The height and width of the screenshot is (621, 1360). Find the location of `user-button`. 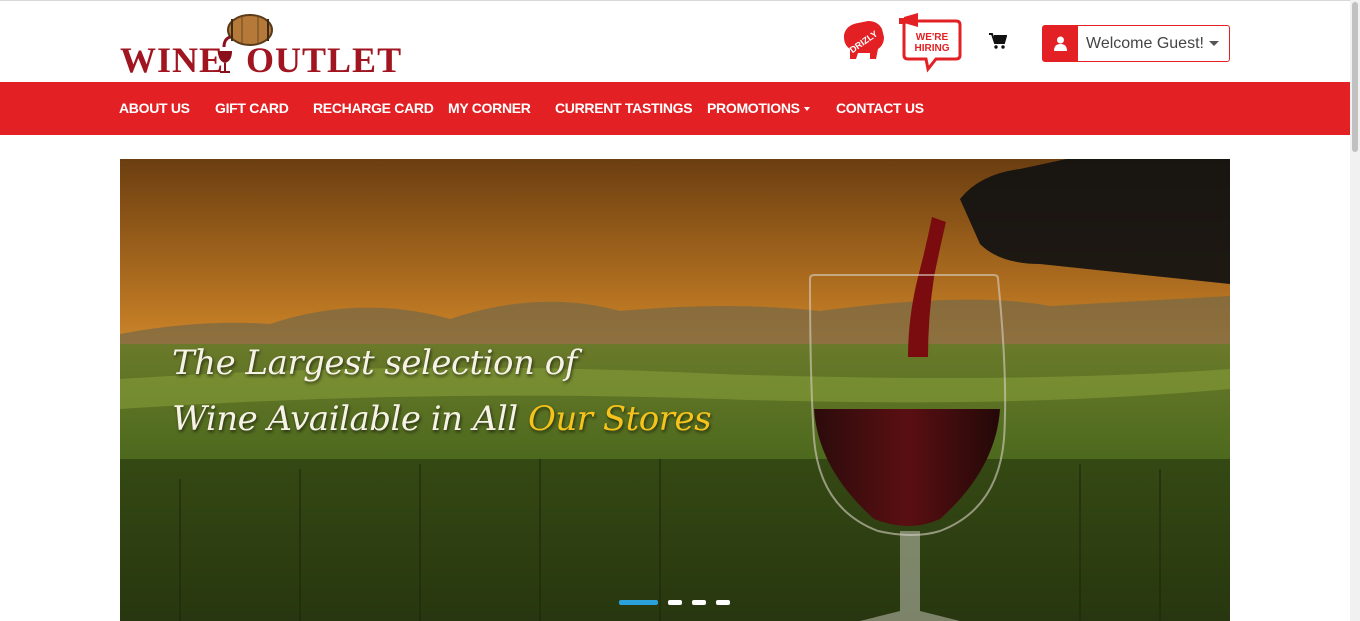

user-button is located at coordinates (1060, 43).